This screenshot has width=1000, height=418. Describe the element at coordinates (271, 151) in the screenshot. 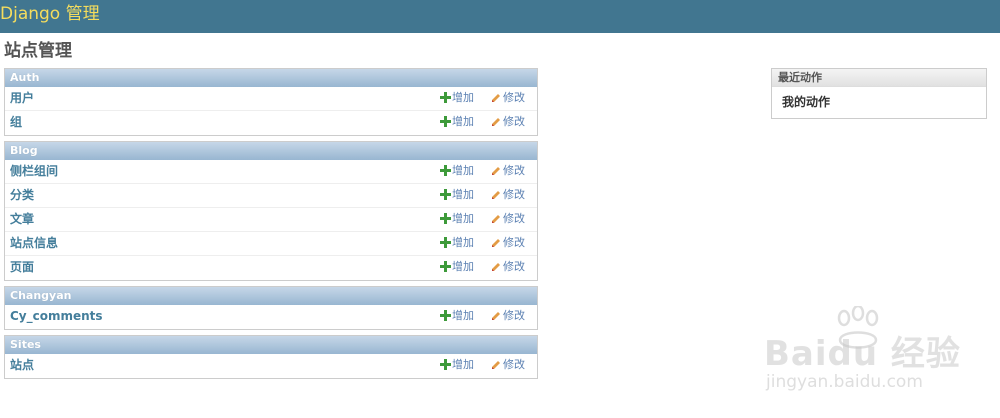

I see `module-caption: Blog` at that location.